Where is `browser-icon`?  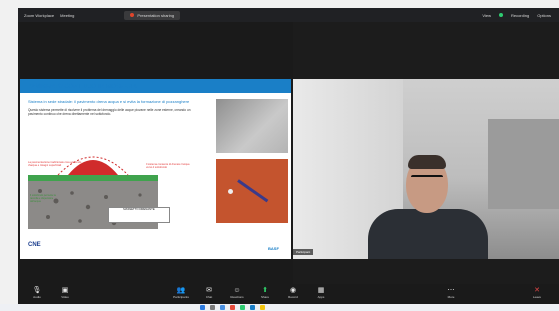 browser-icon is located at coordinates (232, 307).